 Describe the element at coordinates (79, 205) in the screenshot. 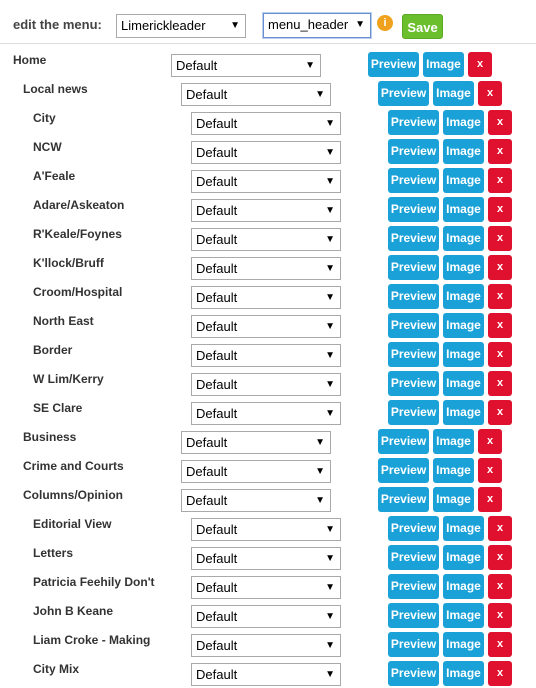

I see `menu-item-label: Adare/Askeaton` at that location.